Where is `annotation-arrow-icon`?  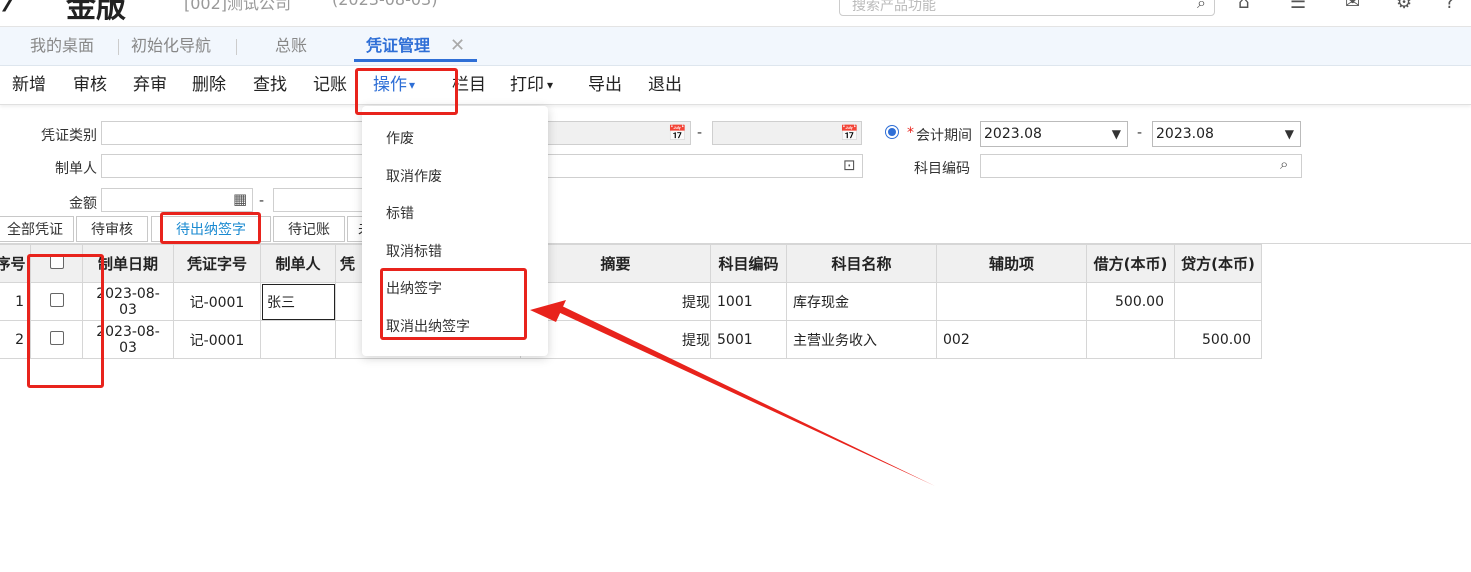
annotation-arrow-icon is located at coordinates (732, 393).